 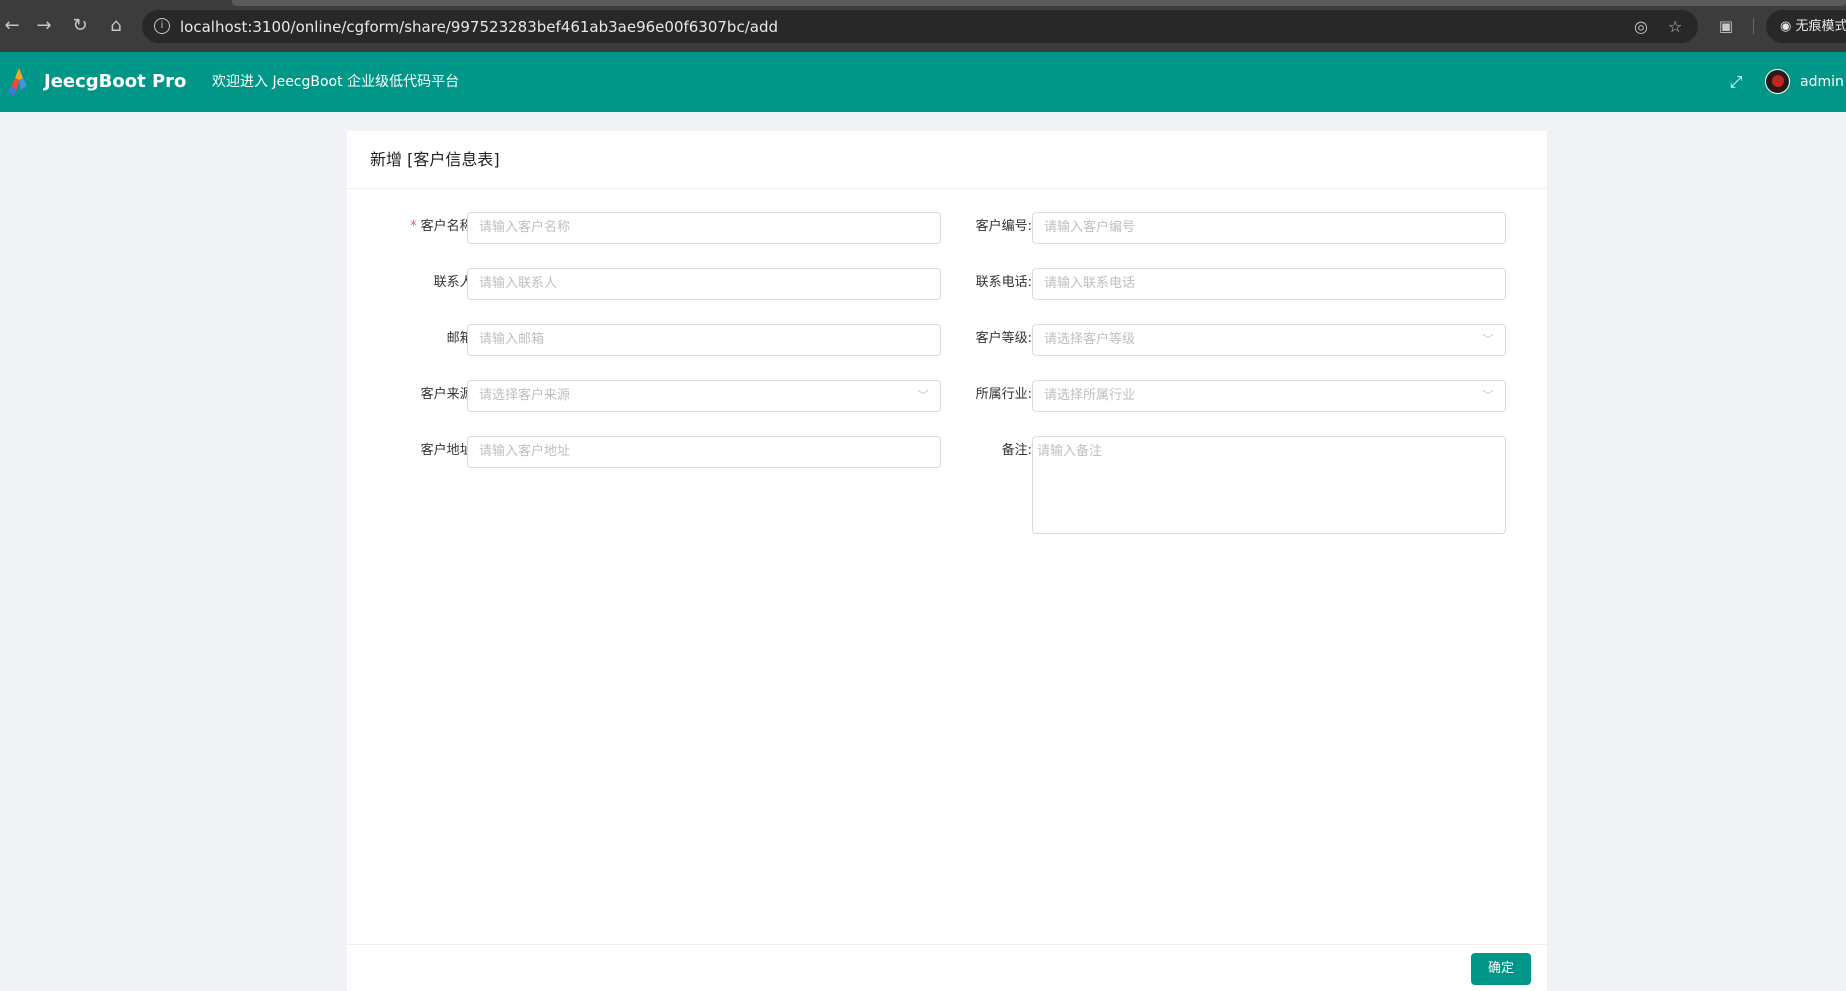 What do you see at coordinates (1777, 81) in the screenshot?
I see `avatar` at bounding box center [1777, 81].